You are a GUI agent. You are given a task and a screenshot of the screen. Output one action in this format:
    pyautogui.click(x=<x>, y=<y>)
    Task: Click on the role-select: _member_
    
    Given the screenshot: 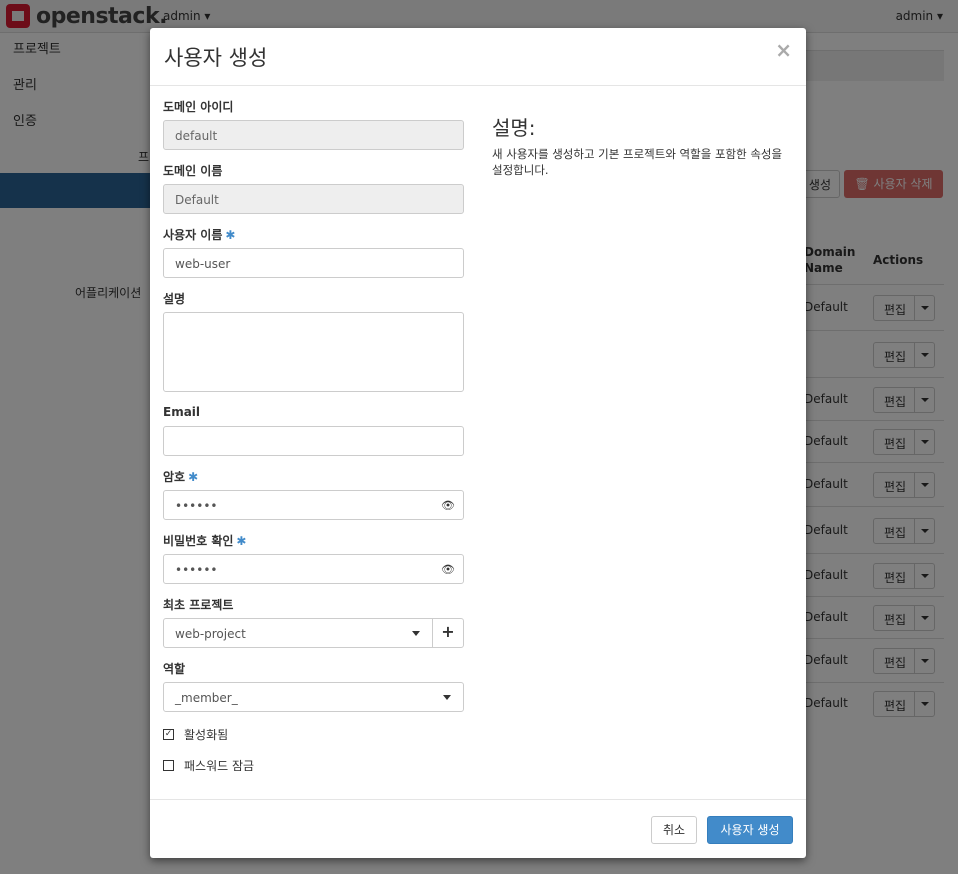 What is the action you would take?
    pyautogui.click(x=313, y=697)
    